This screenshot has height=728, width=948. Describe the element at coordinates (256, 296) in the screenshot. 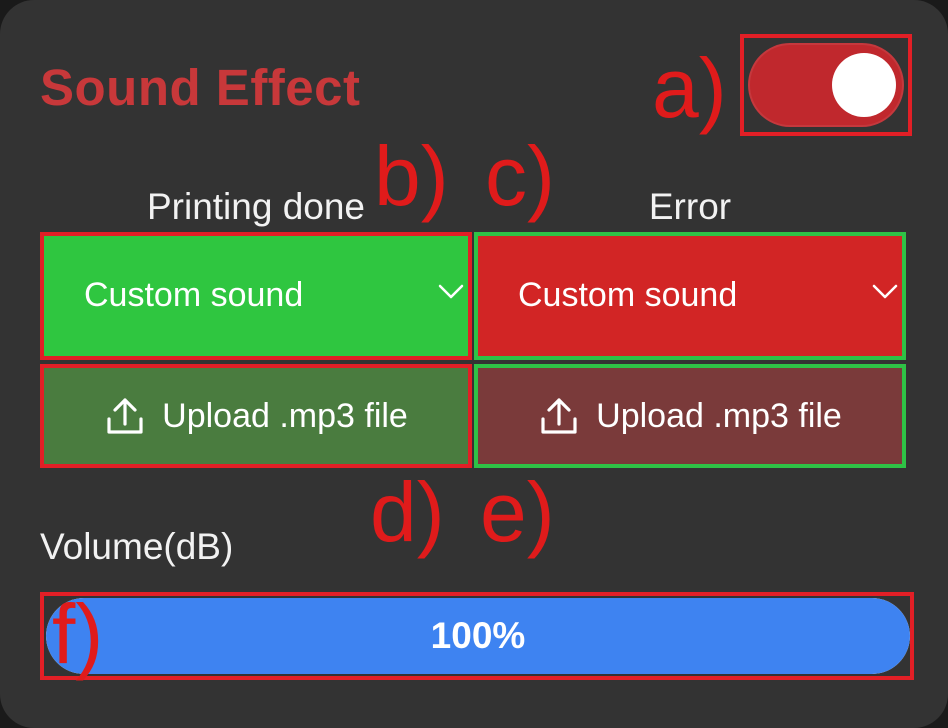

I see `annotation-box-b` at that location.